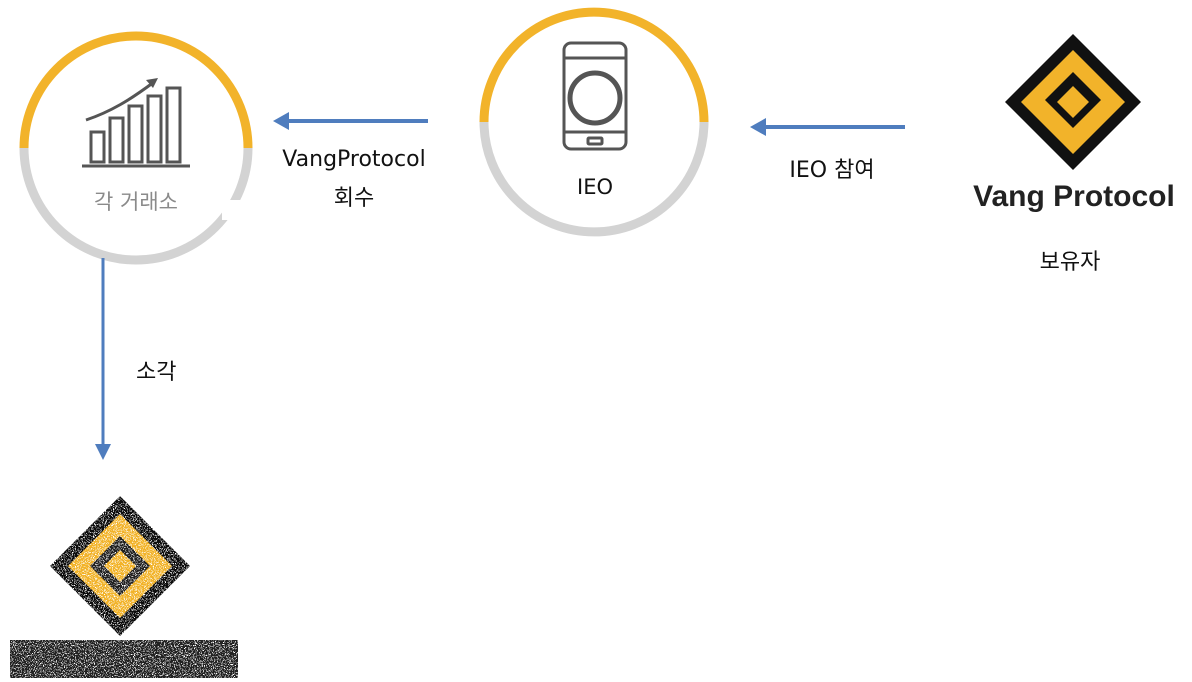 The image size is (1192, 682). What do you see at coordinates (103, 359) in the screenshot?
I see `arrow-exchanges-to-burn` at bounding box center [103, 359].